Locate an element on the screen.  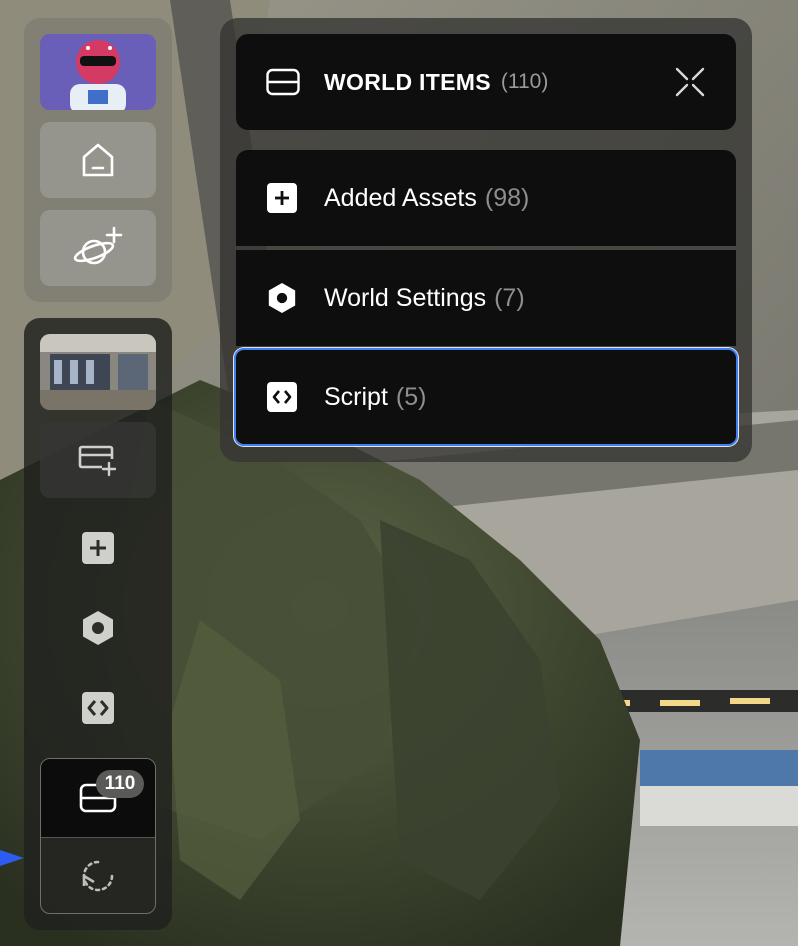
explore-worlds-button is located at coordinates (98, 248).